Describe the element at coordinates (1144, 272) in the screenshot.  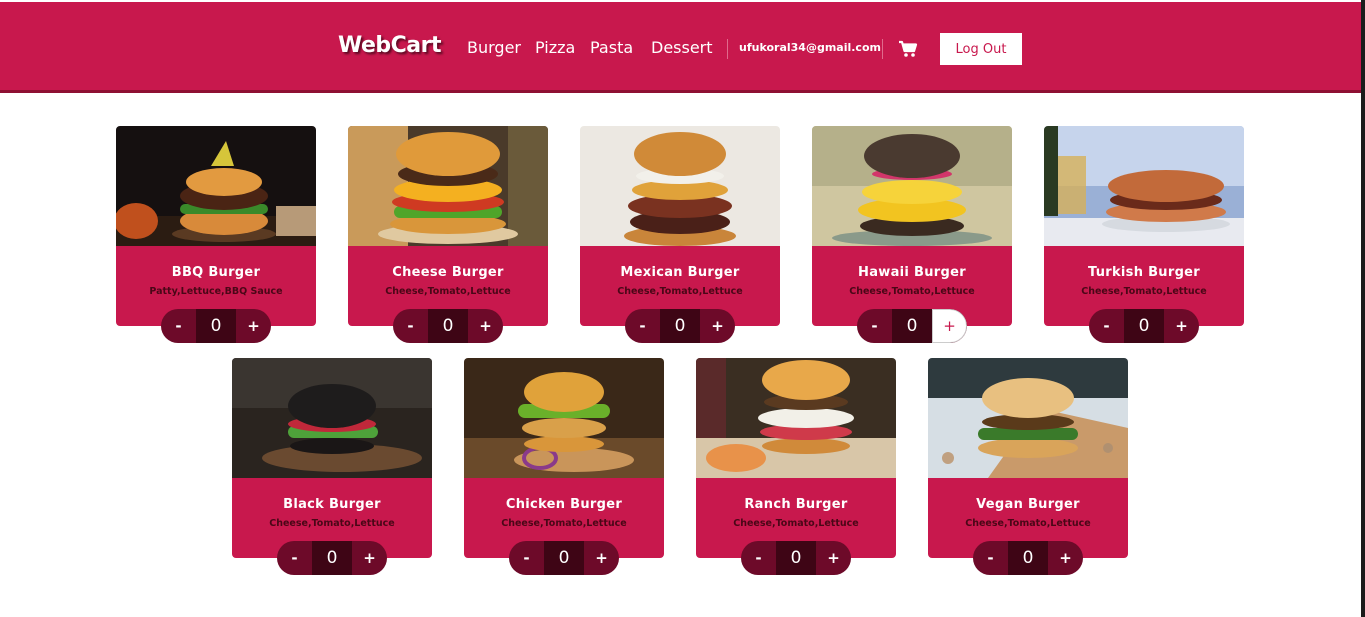
I see `product-name: Turkish Burger` at that location.